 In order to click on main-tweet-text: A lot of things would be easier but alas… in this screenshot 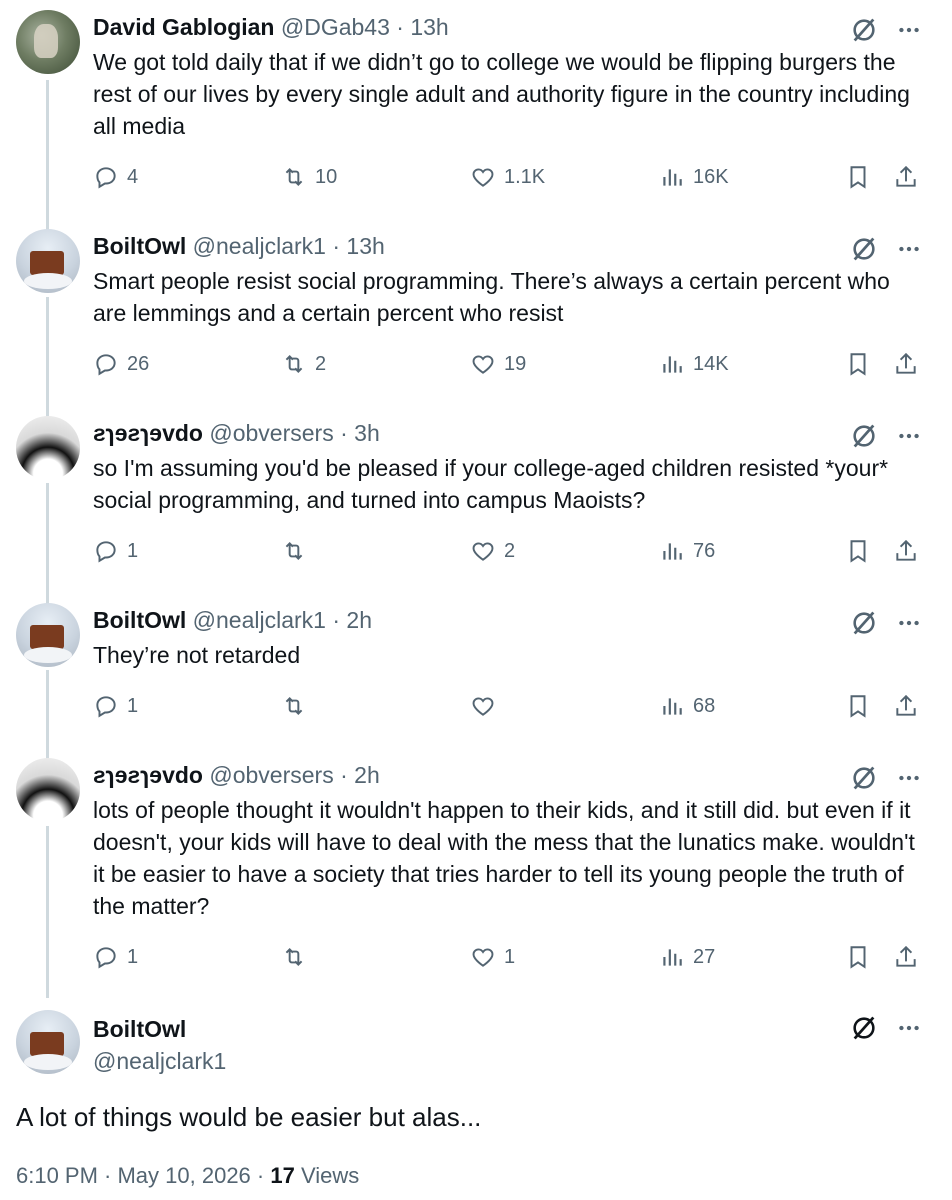, I will do `click(249, 1117)`.